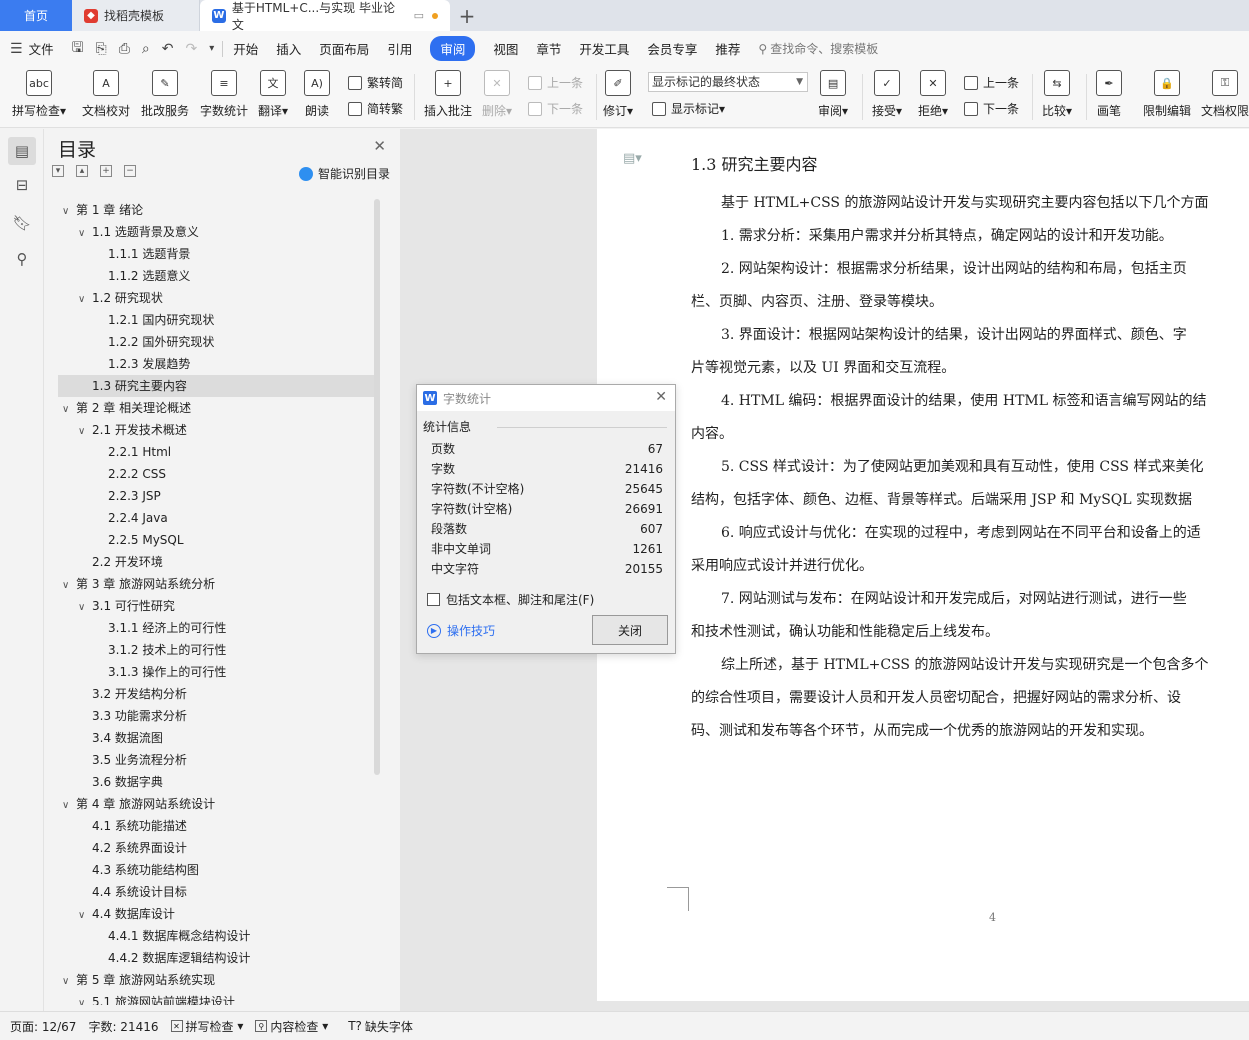  What do you see at coordinates (168, 49) in the screenshot?
I see `undo-icon: ↶` at bounding box center [168, 49].